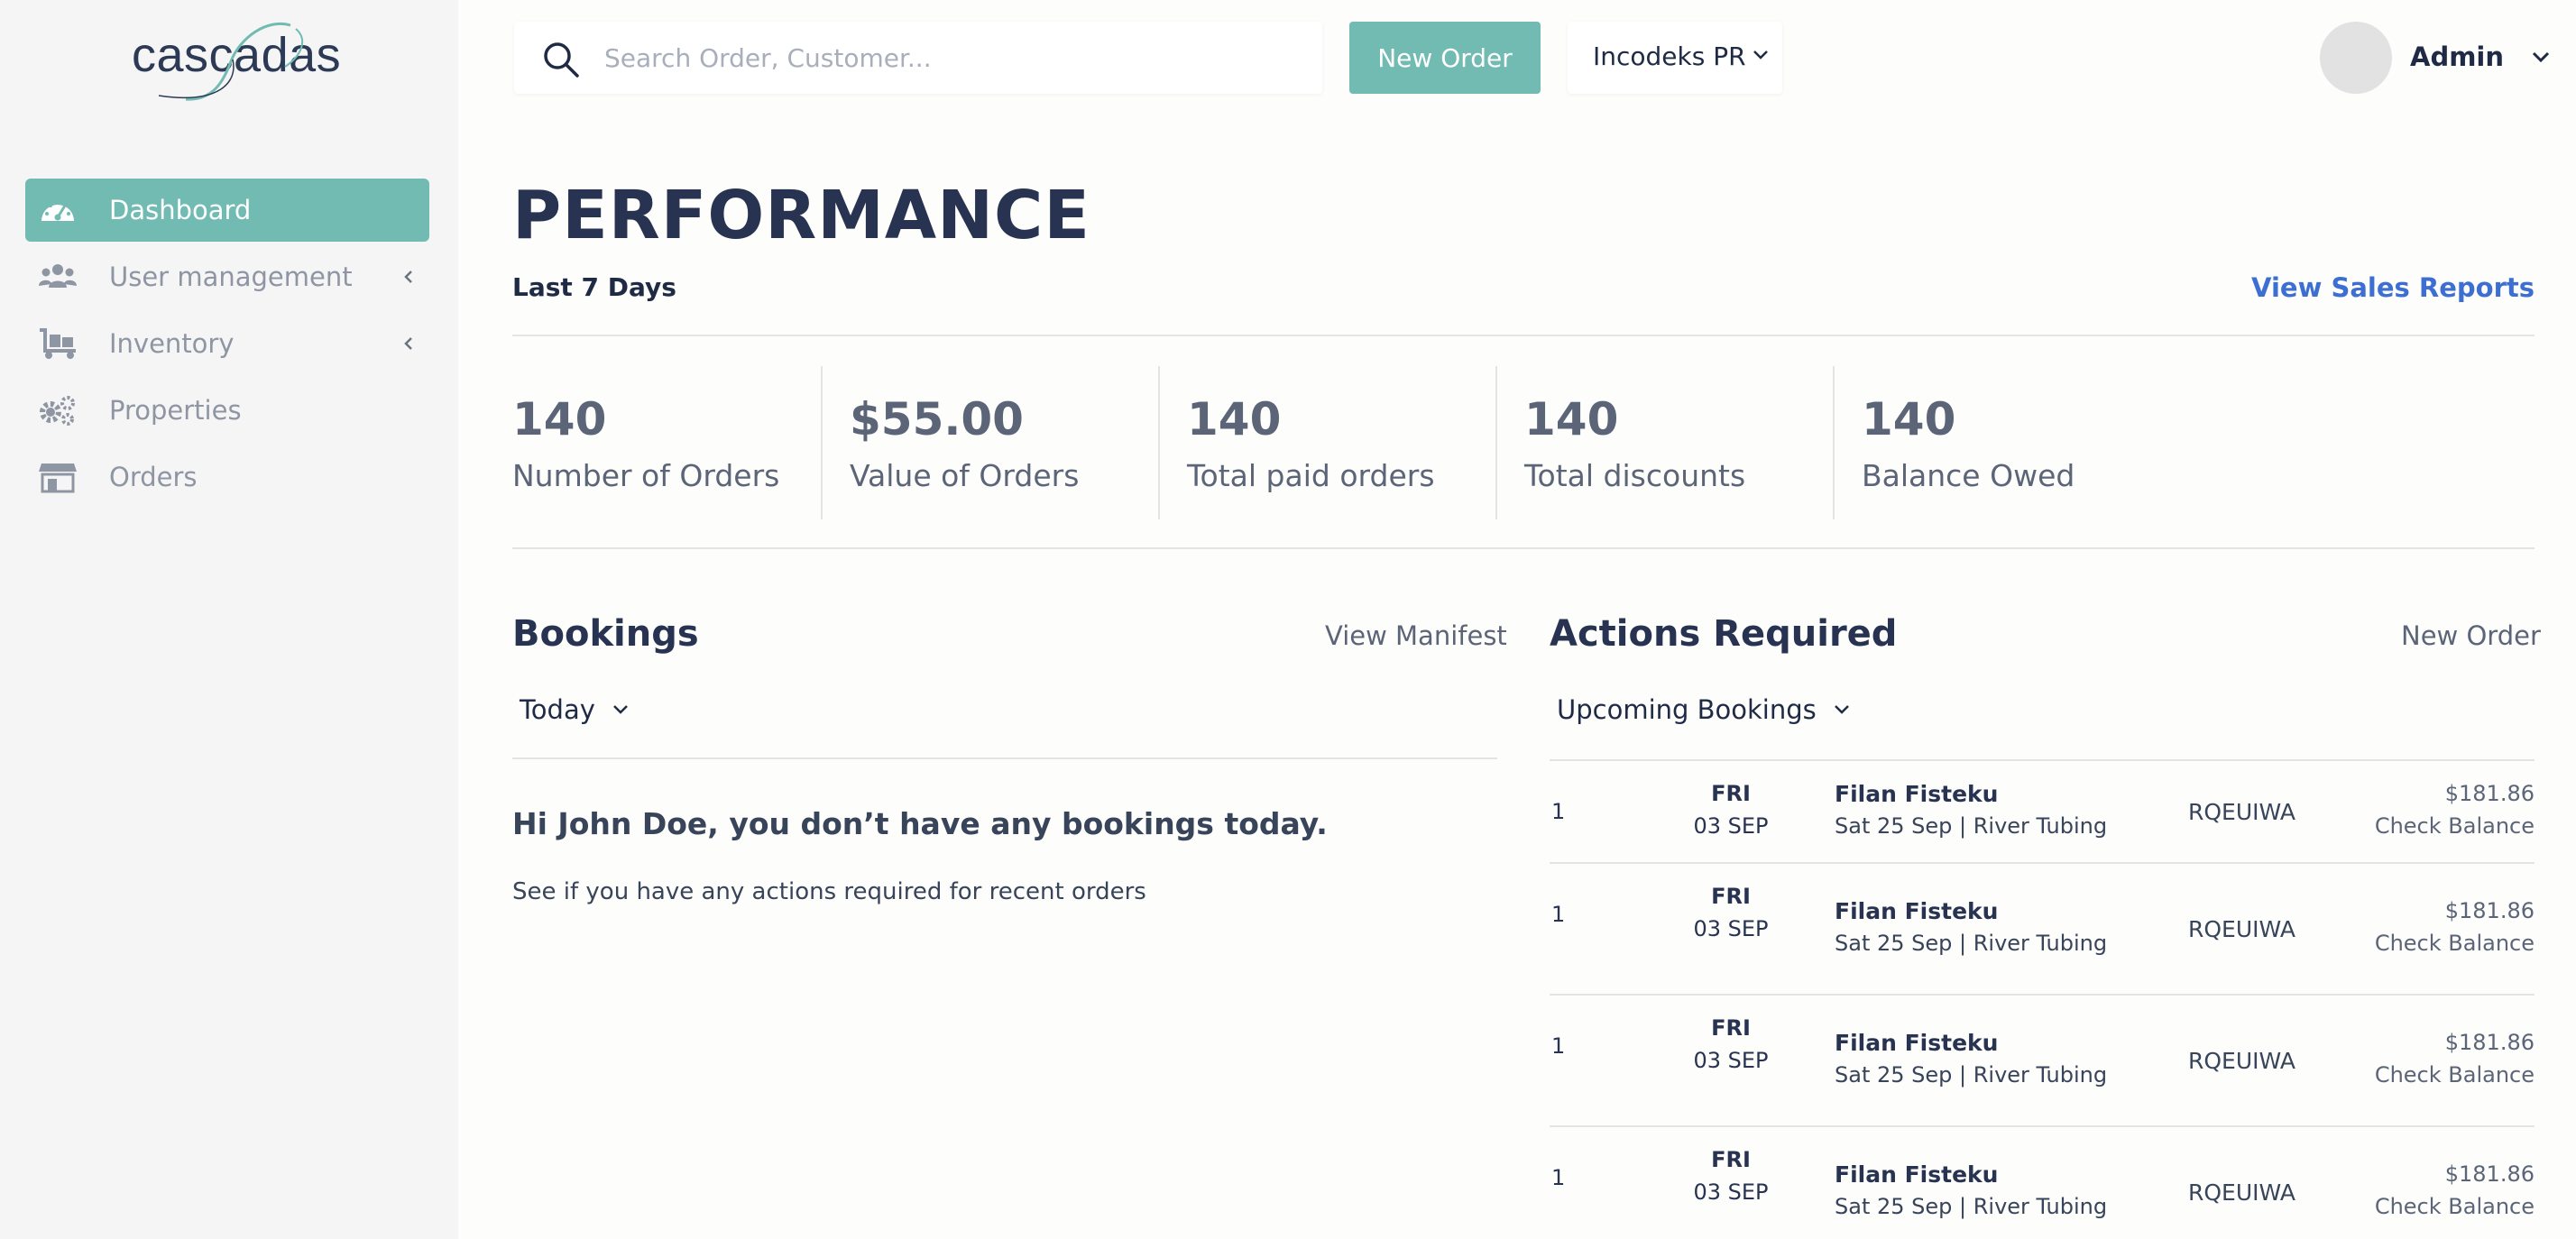  Describe the element at coordinates (231, 61) in the screenshot. I see `logo-swoosh-icon` at that location.